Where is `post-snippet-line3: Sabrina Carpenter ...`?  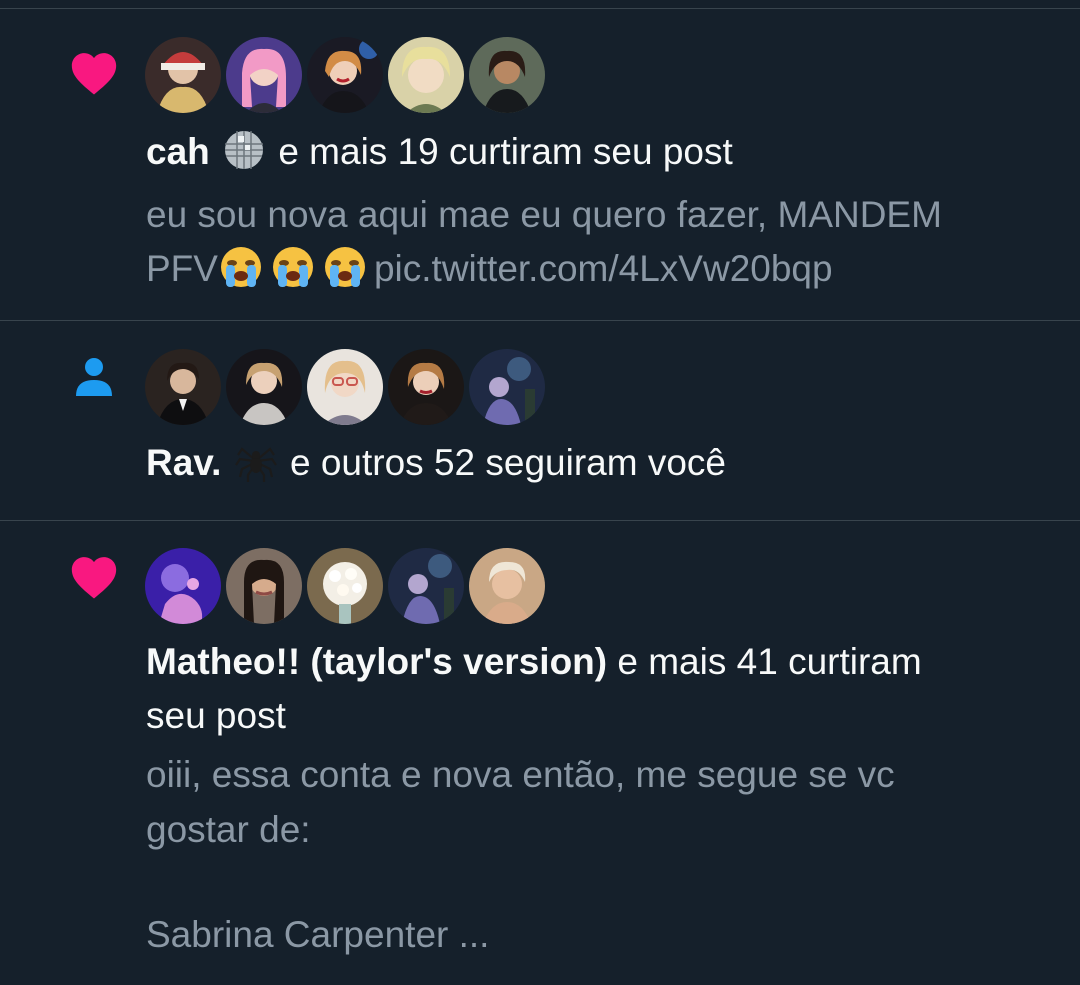 post-snippet-line3: Sabrina Carpenter ... is located at coordinates (318, 934).